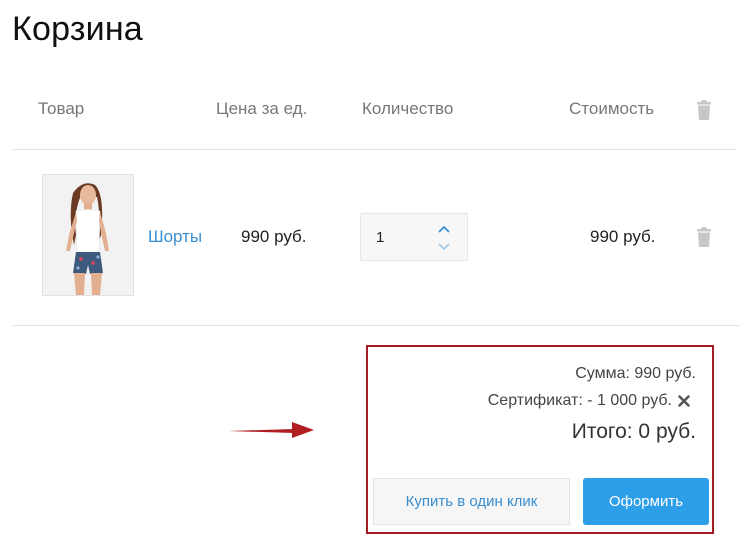  Describe the element at coordinates (704, 239) in the screenshot. I see `remove-item-trash-icon` at that location.